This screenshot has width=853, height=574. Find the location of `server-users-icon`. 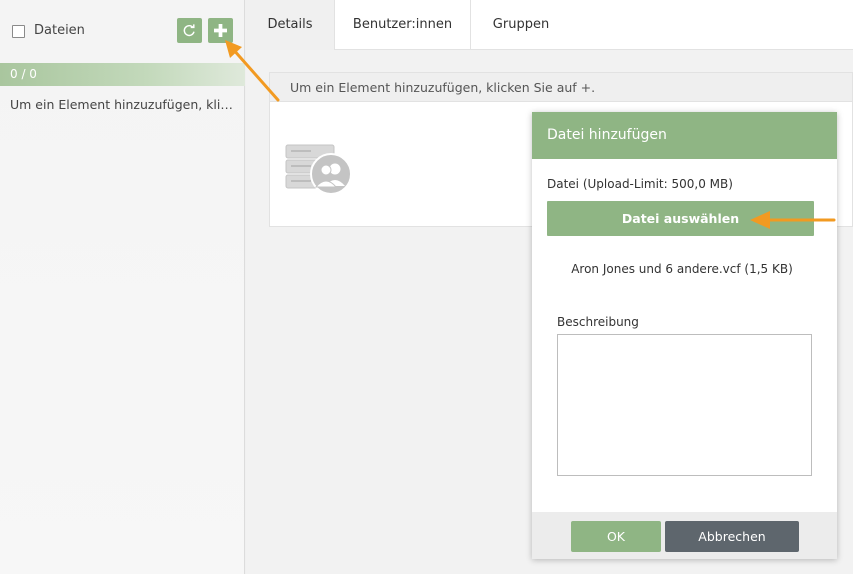

server-users-icon is located at coordinates (318, 169).